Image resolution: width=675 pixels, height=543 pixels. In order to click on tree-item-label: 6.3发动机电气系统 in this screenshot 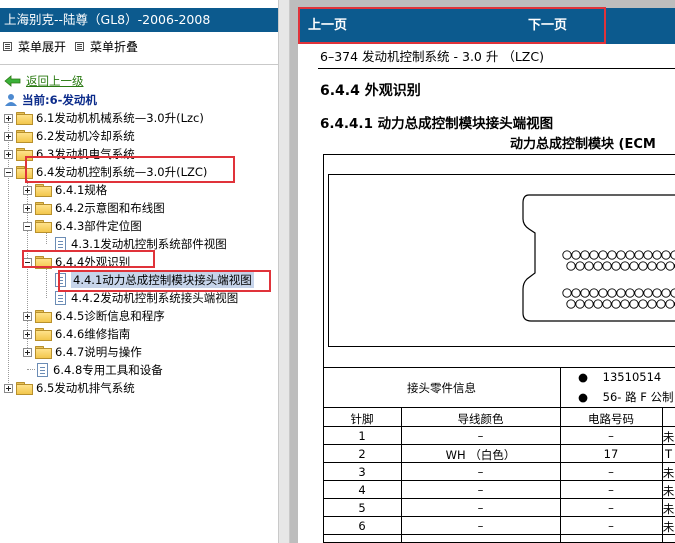, I will do `click(85, 154)`.